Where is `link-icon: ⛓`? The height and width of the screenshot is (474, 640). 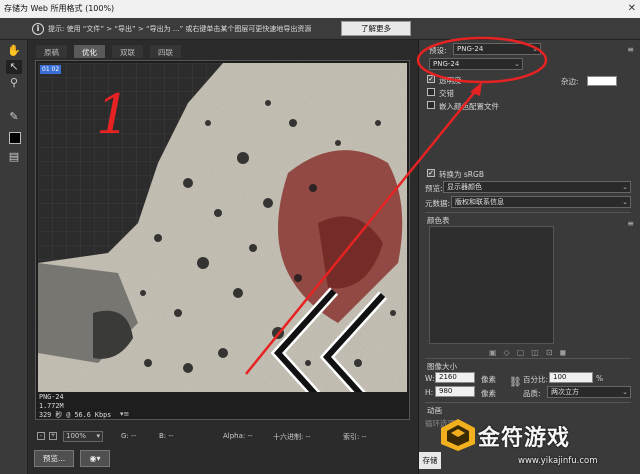 link-icon: ⛓ is located at coordinates (515, 382).